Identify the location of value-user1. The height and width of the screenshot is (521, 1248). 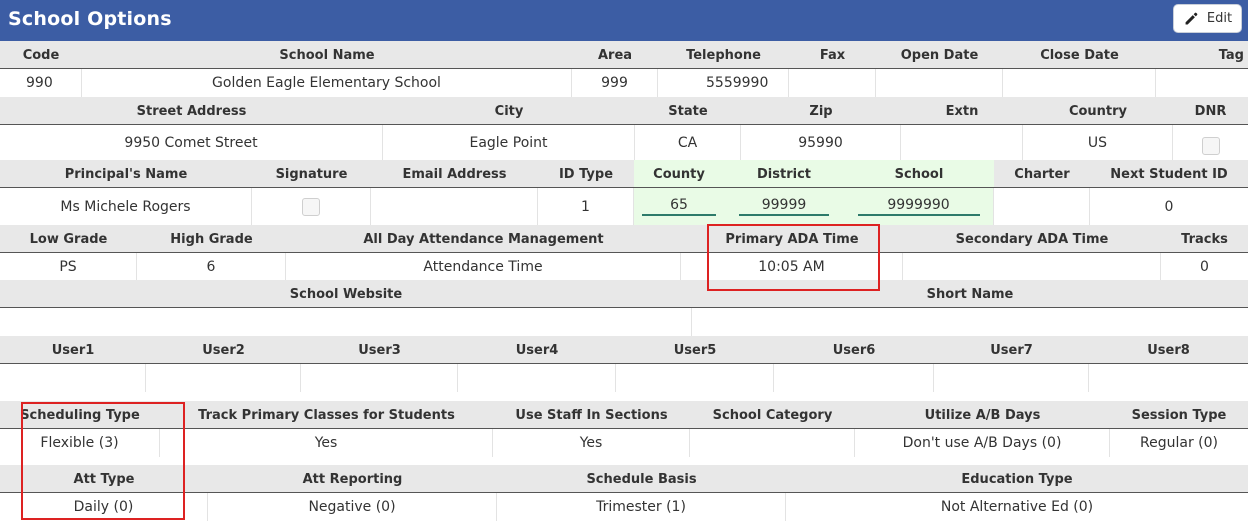
(73, 378).